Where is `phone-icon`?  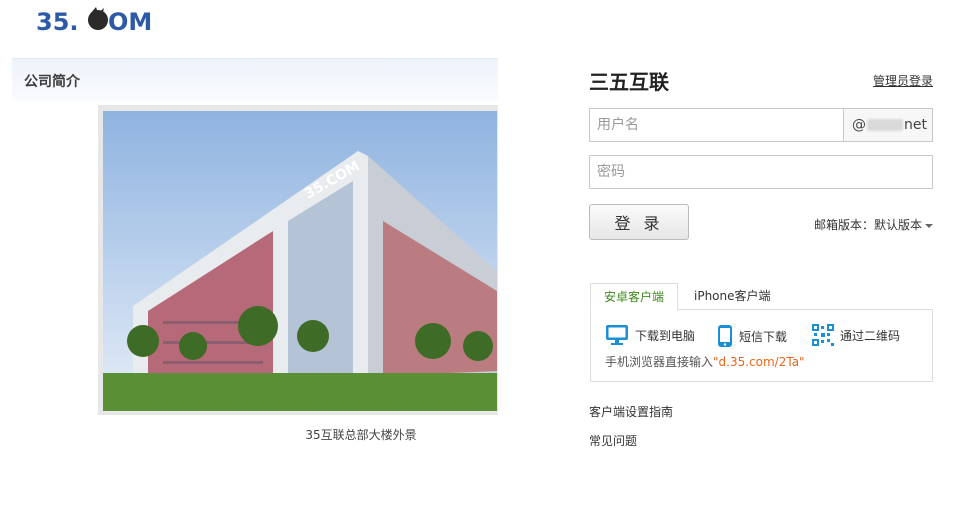 phone-icon is located at coordinates (725, 336).